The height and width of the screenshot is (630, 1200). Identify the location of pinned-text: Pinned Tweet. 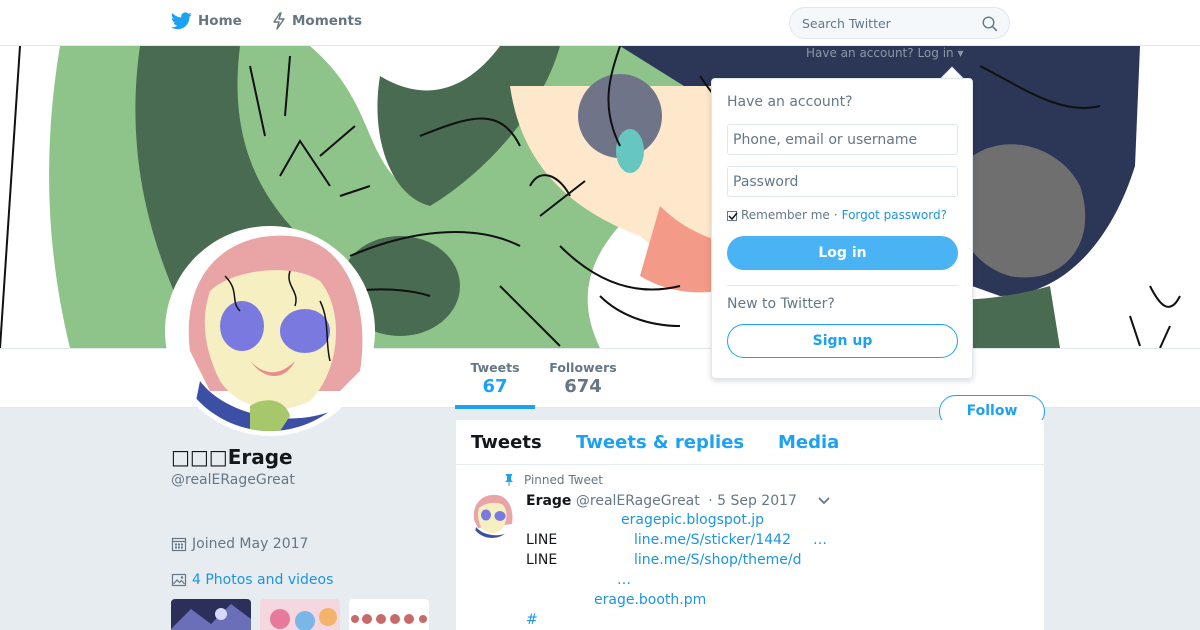
(563, 480).